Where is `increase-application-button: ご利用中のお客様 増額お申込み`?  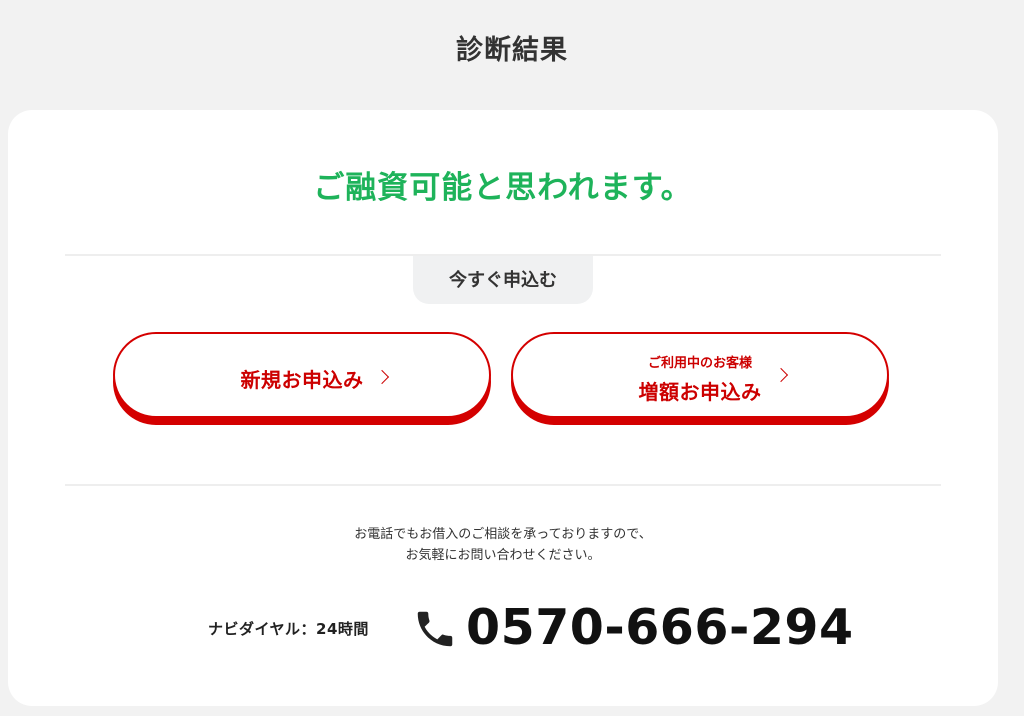 increase-application-button: ご利用中のお客様 増額お申込み is located at coordinates (700, 375).